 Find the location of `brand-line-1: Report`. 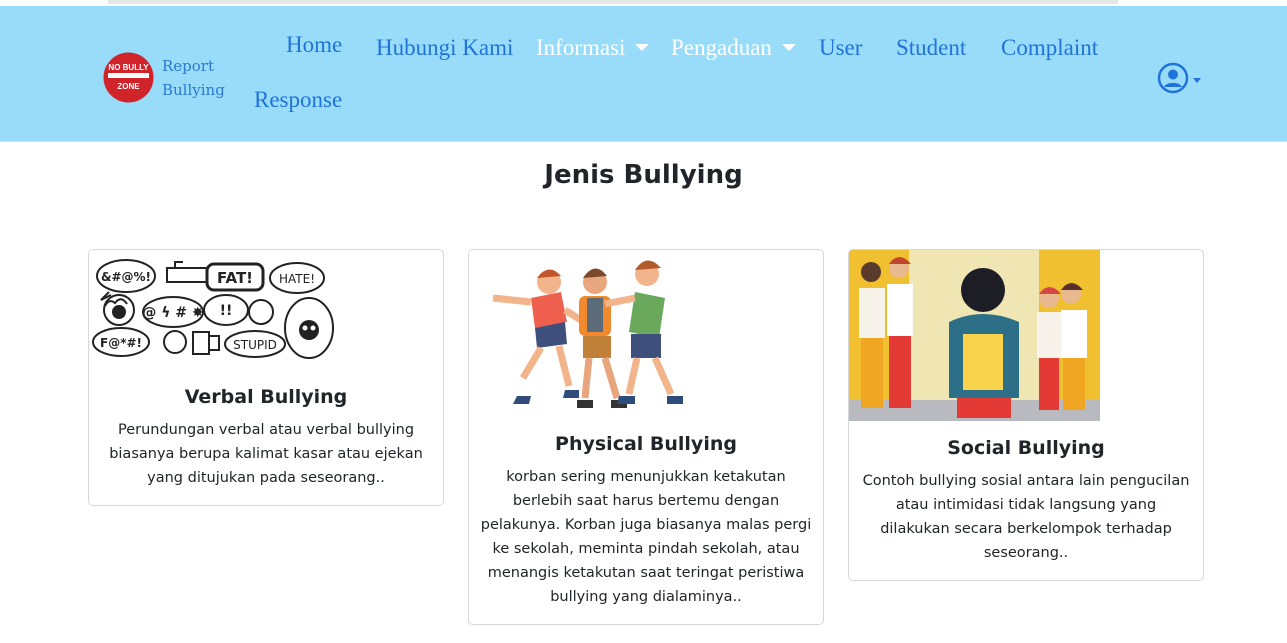

brand-line-1: Report is located at coordinates (188, 65).